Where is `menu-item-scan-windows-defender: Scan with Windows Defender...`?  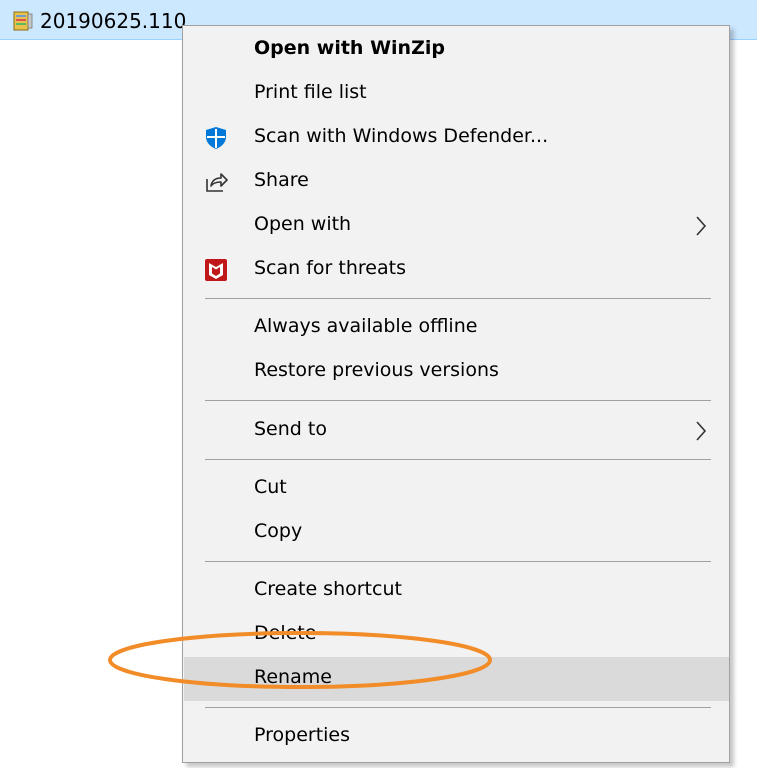
menu-item-scan-windows-defender: Scan with Windows Defender... is located at coordinates (456, 138).